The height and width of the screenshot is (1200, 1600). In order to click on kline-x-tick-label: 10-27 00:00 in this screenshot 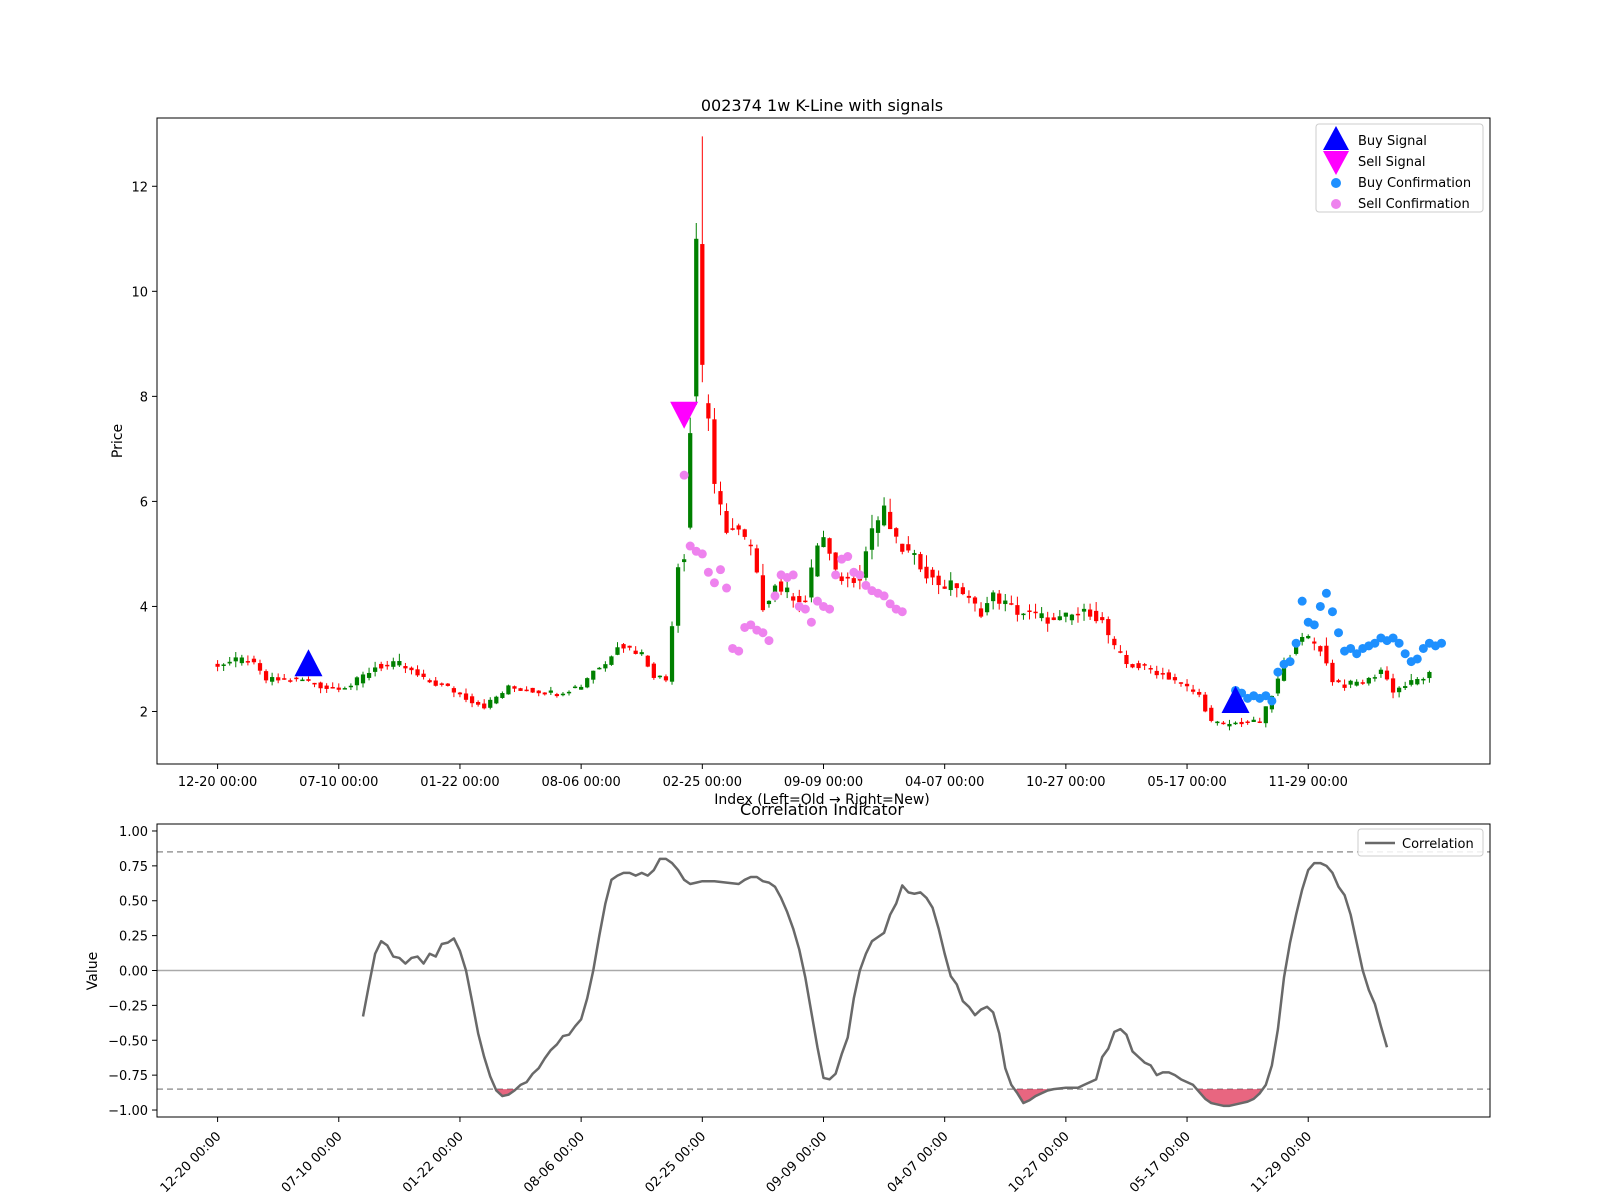, I will do `click(1065, 782)`.